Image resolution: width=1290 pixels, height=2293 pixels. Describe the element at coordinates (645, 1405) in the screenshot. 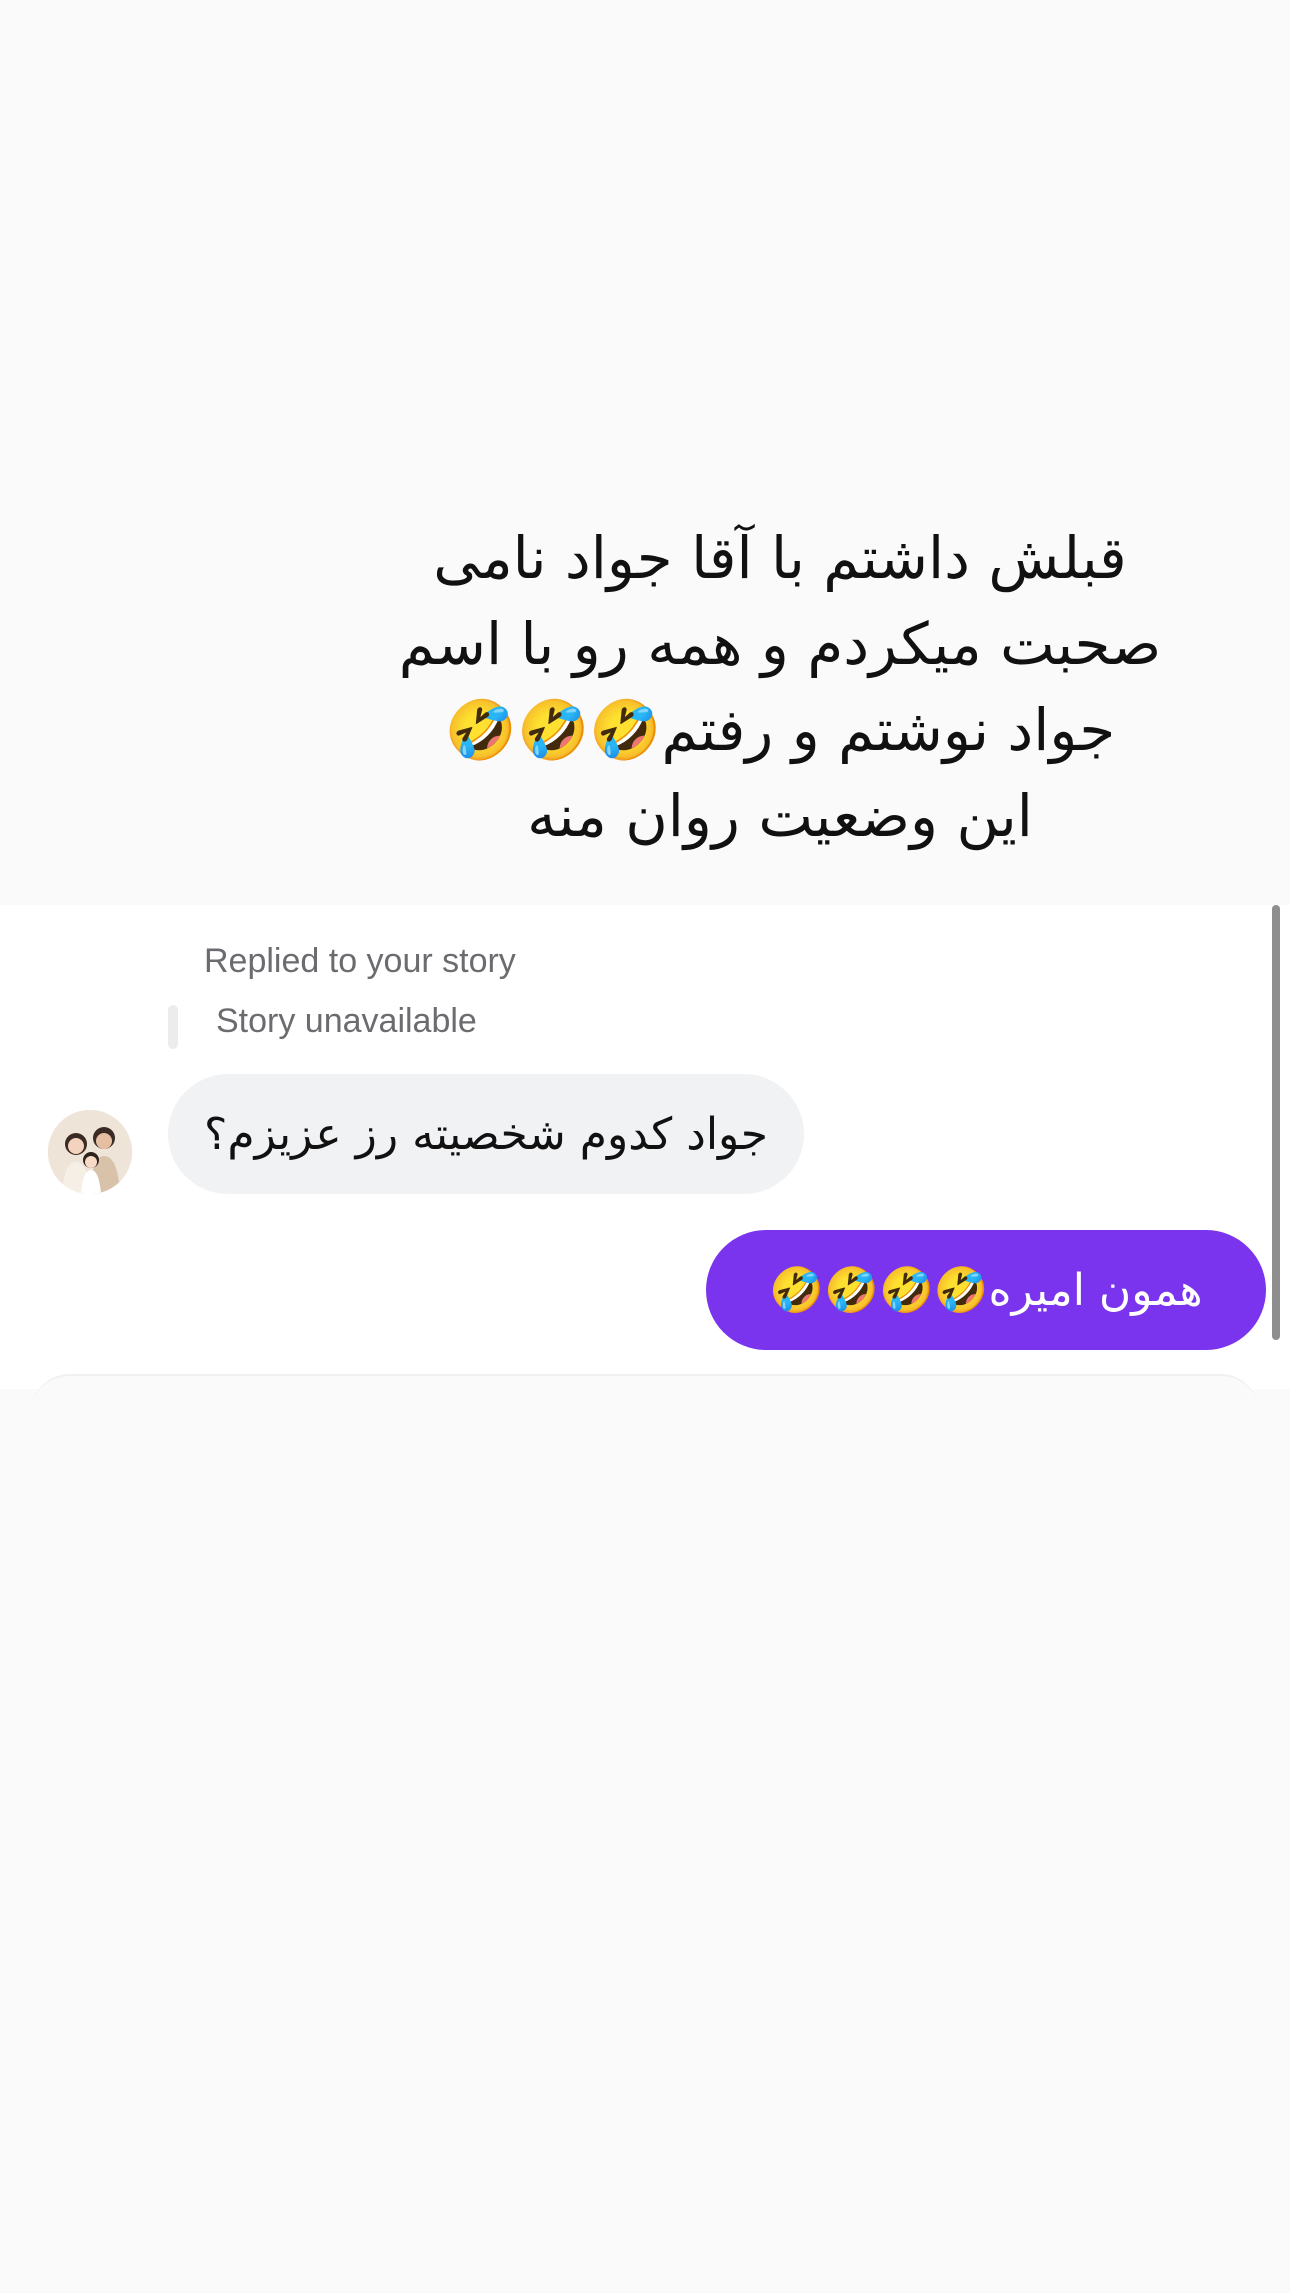

I see `message-composer-edge` at that location.